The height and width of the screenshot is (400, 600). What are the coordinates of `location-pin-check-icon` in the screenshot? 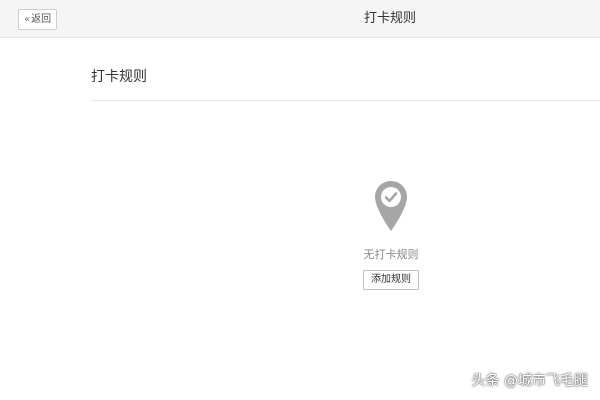 It's located at (391, 206).